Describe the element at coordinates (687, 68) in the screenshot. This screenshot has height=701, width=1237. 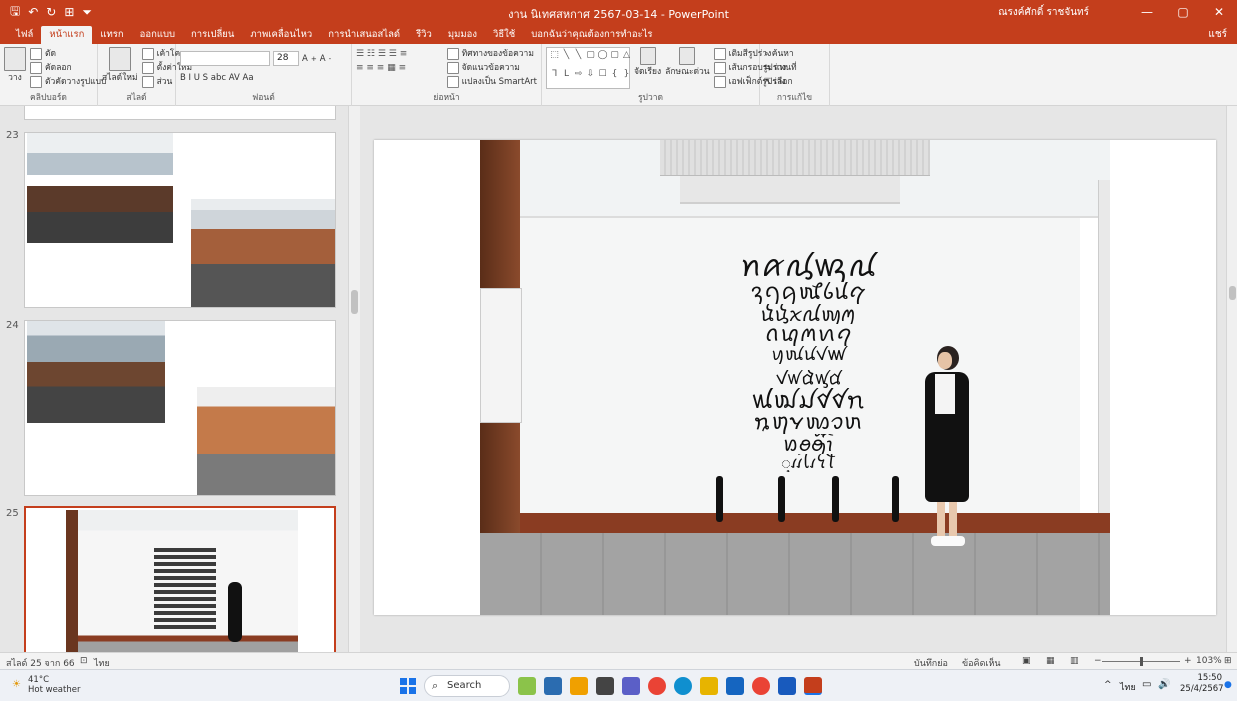
I see `quick-styles-button: ลักษณะด่วน` at that location.